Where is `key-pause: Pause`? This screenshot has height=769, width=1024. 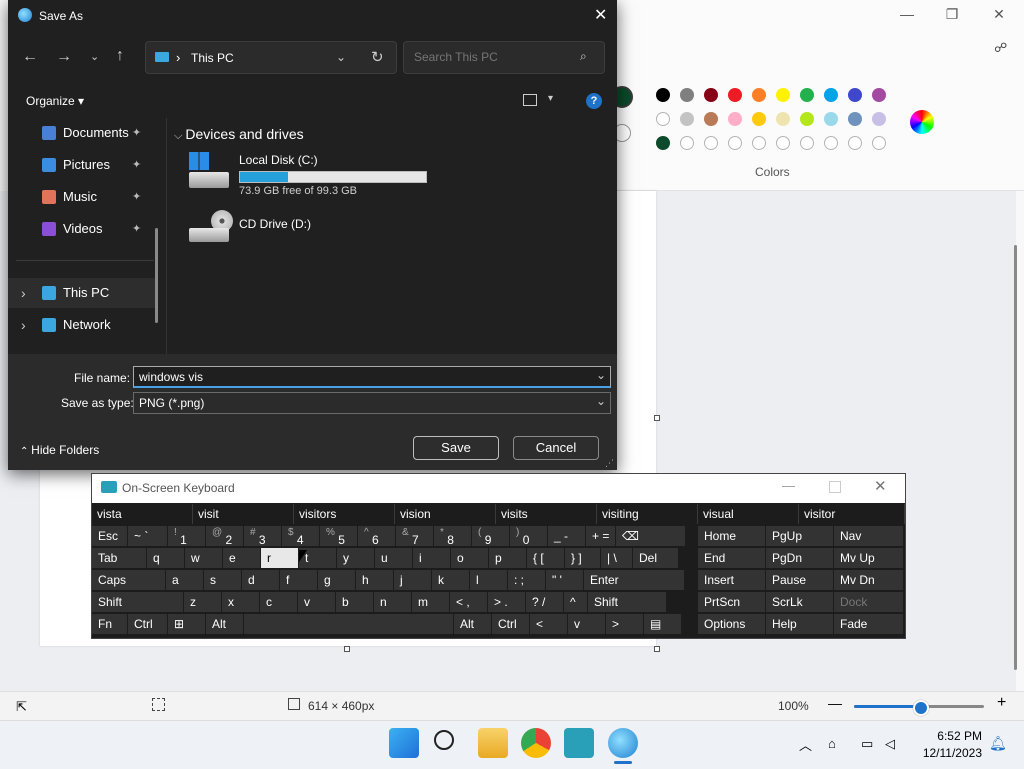 key-pause: Pause is located at coordinates (800, 580).